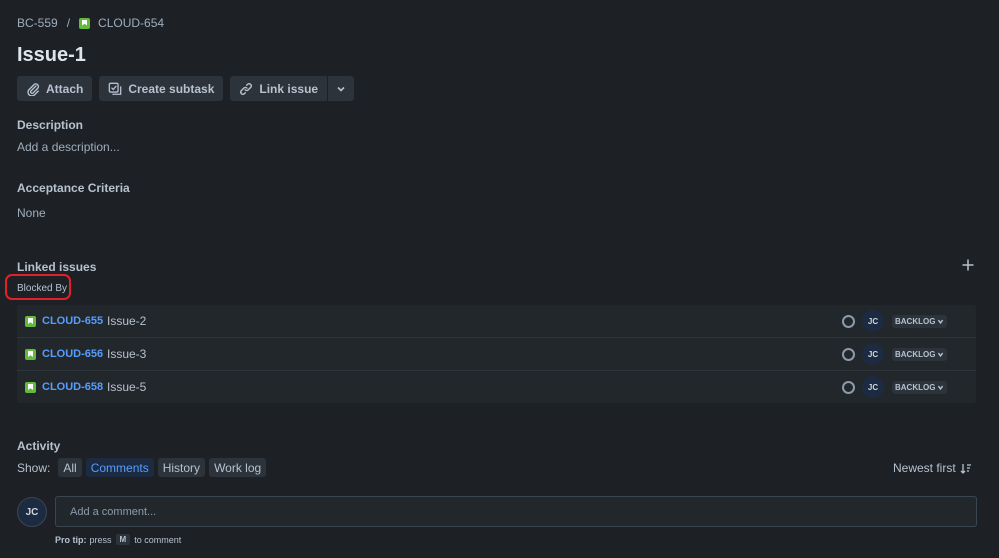 The width and height of the screenshot is (999, 558). I want to click on create-subtask-label: Create subtask, so click(171, 88).